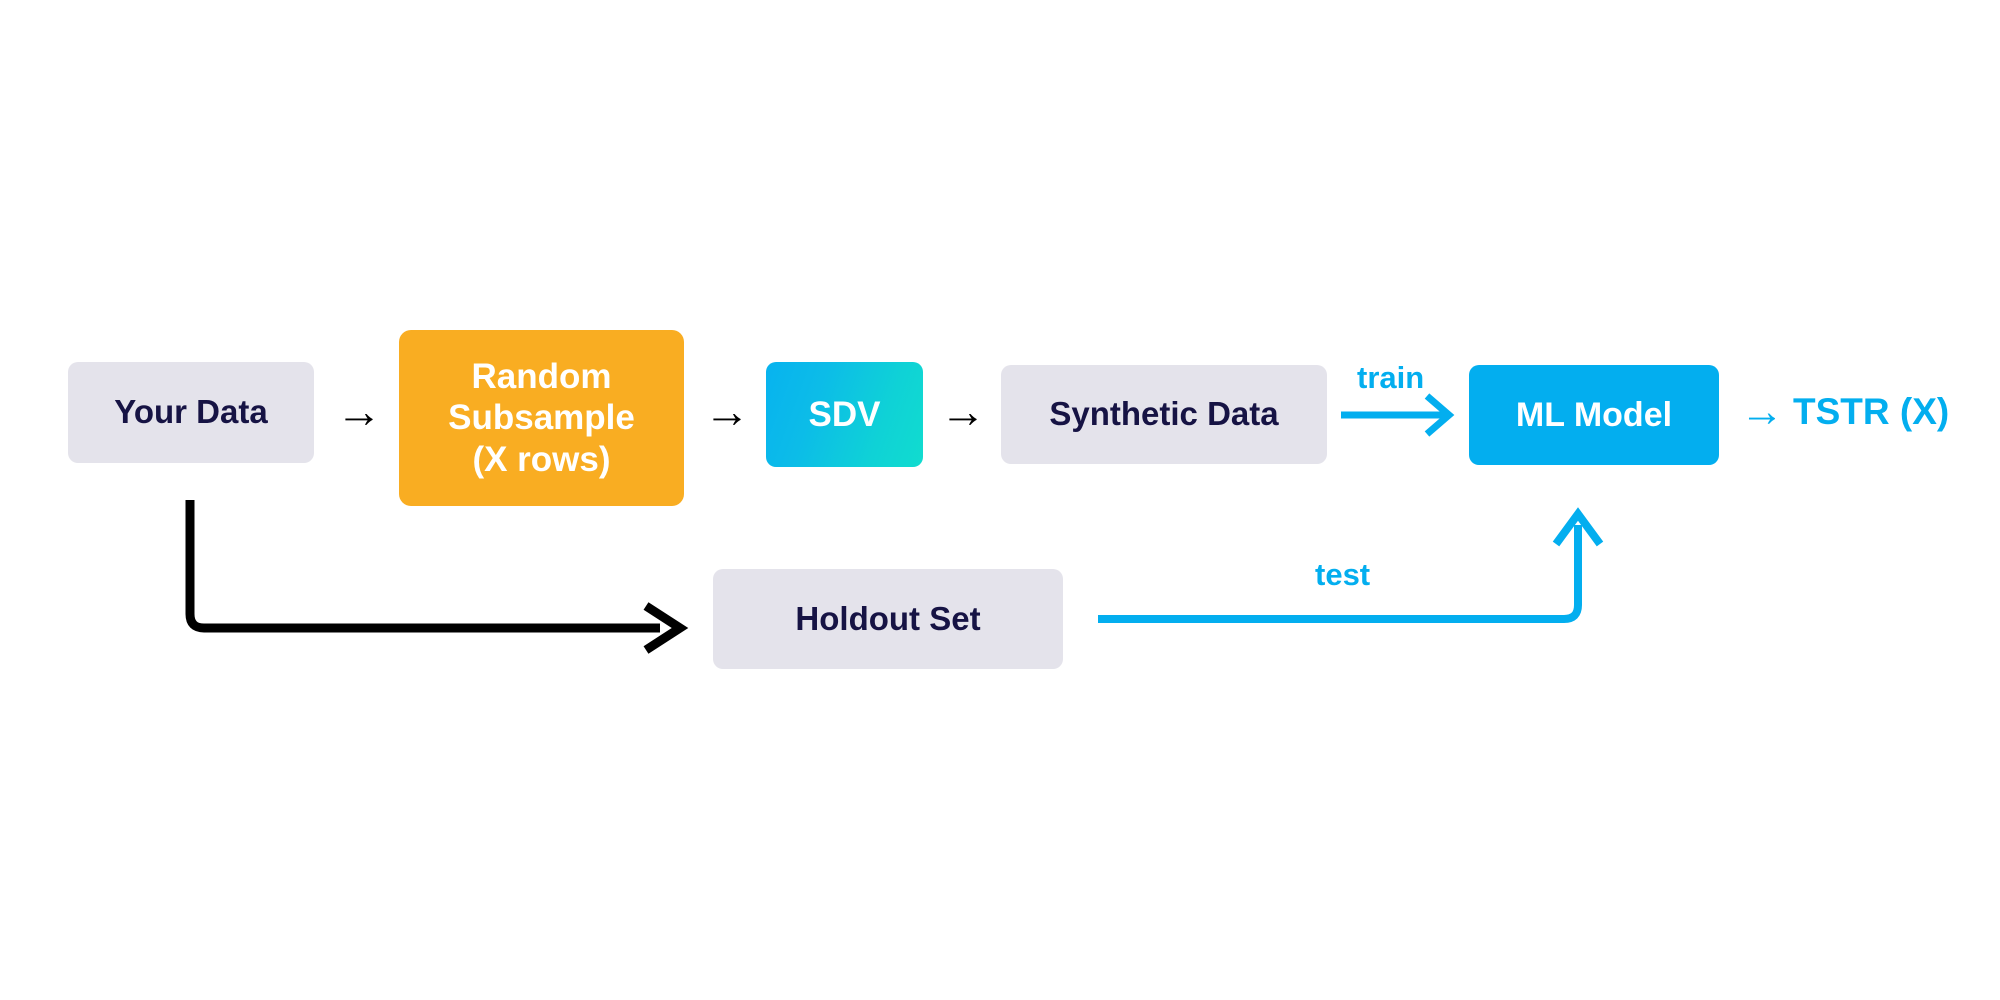 The width and height of the screenshot is (2000, 1000). What do you see at coordinates (1391, 377) in the screenshot?
I see `edge-label-train: train` at bounding box center [1391, 377].